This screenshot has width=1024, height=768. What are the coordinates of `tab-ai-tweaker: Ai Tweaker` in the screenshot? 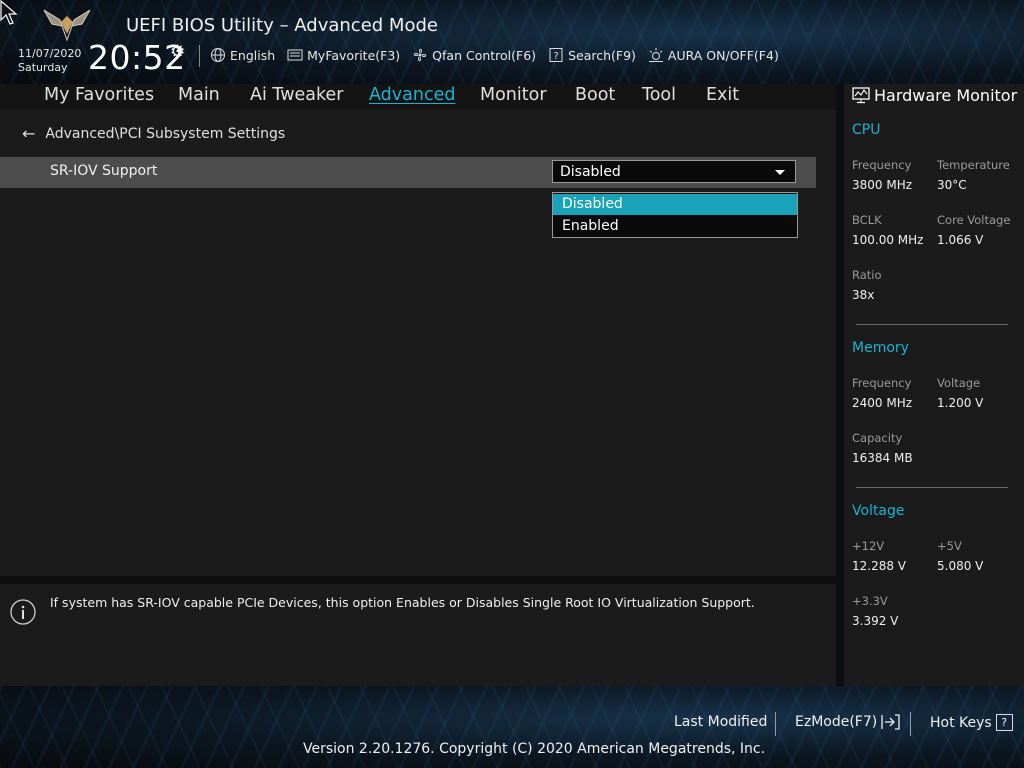 It's located at (296, 95).